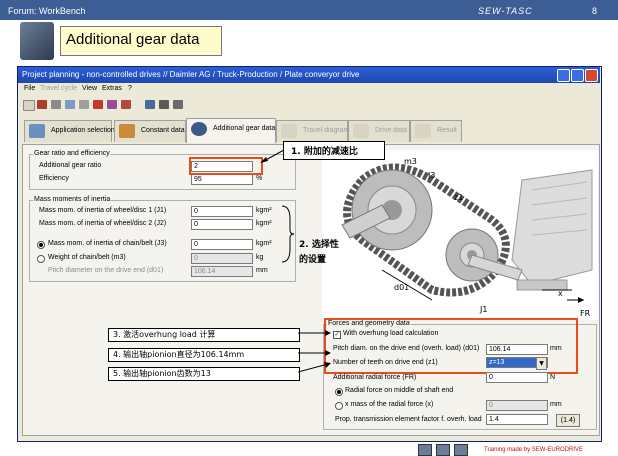  What do you see at coordinates (401, 287) in the screenshot?
I see `label-d01: d01` at bounding box center [401, 287].